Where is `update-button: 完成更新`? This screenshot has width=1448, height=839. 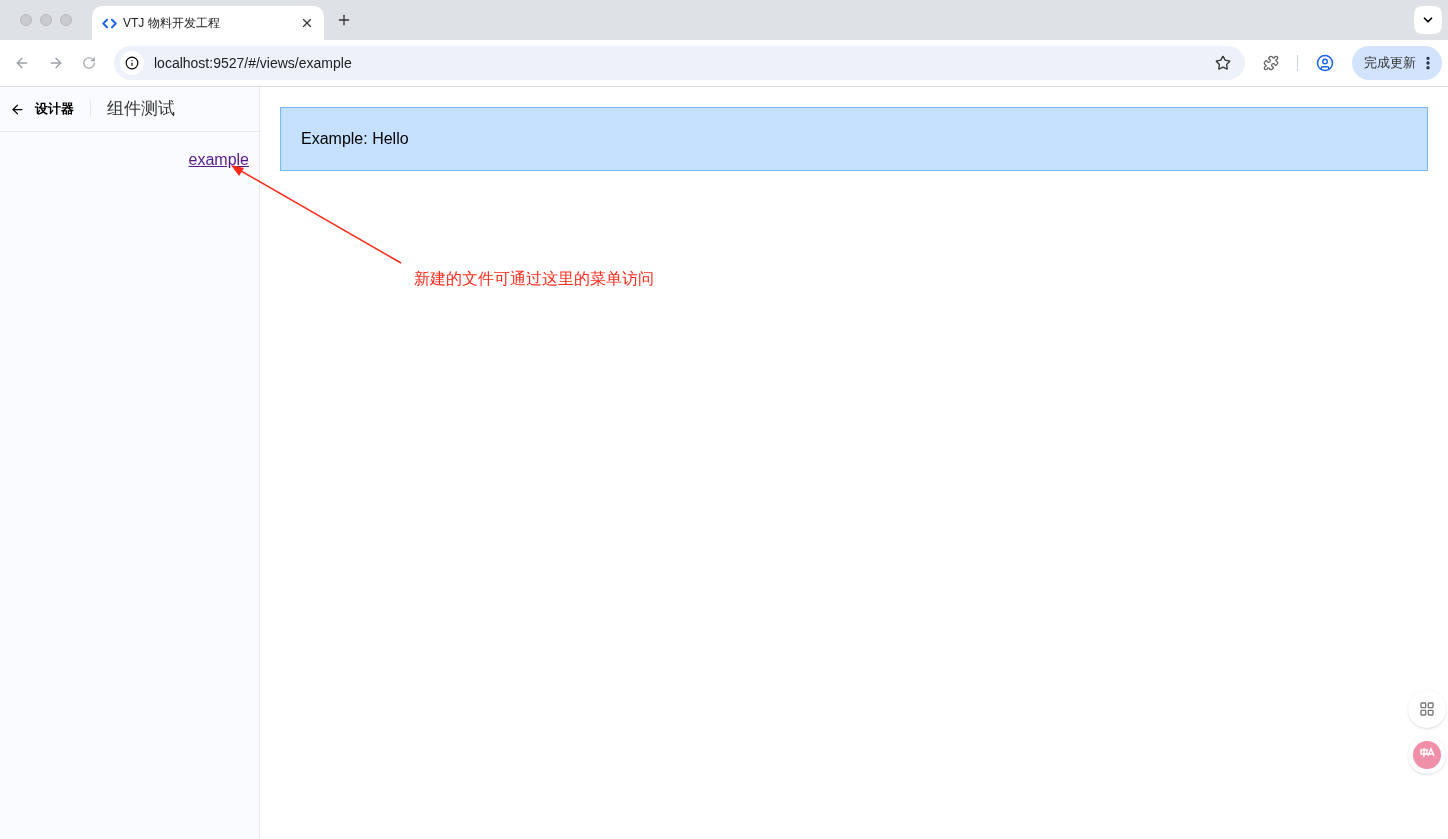 update-button: 完成更新 is located at coordinates (1397, 63).